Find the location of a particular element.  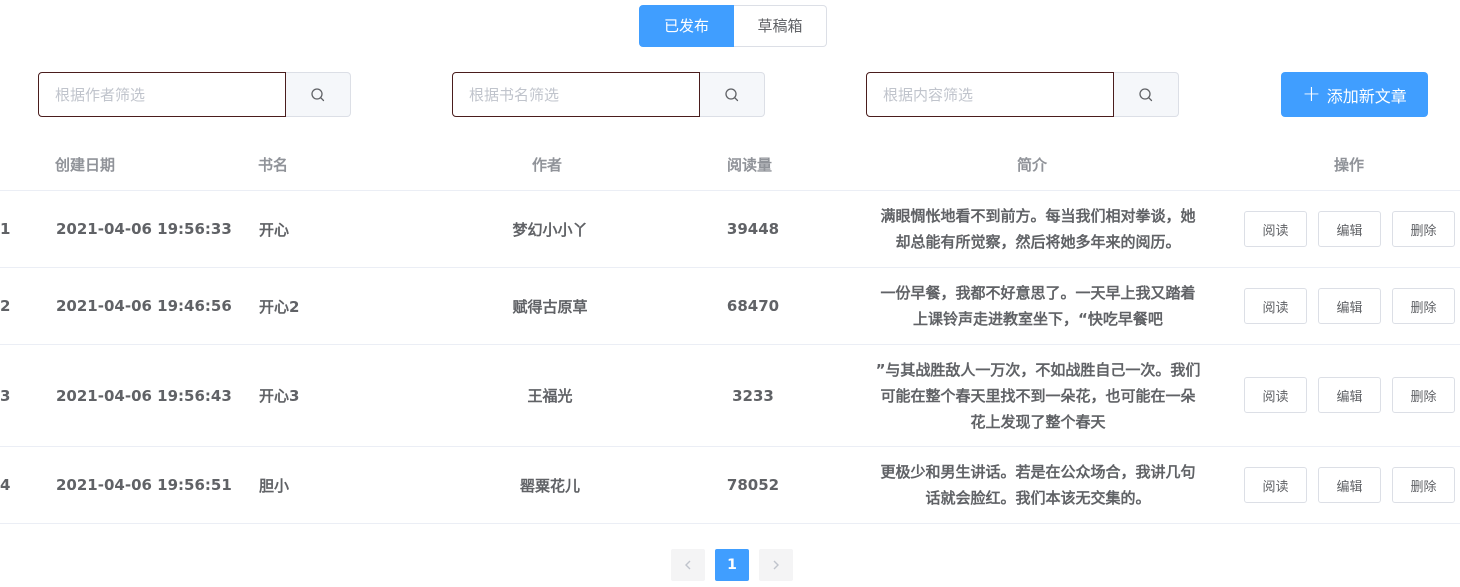

next-page-button is located at coordinates (776, 565).